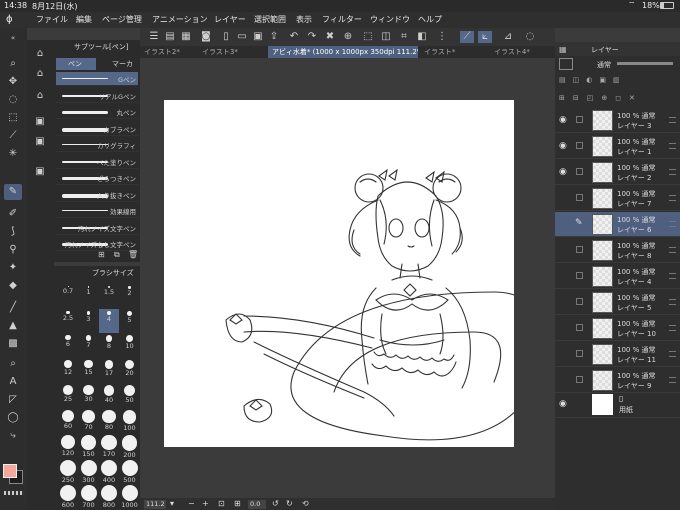  Describe the element at coordinates (13, 82) in the screenshot. I see `move-tool-icon: ✥` at that location.